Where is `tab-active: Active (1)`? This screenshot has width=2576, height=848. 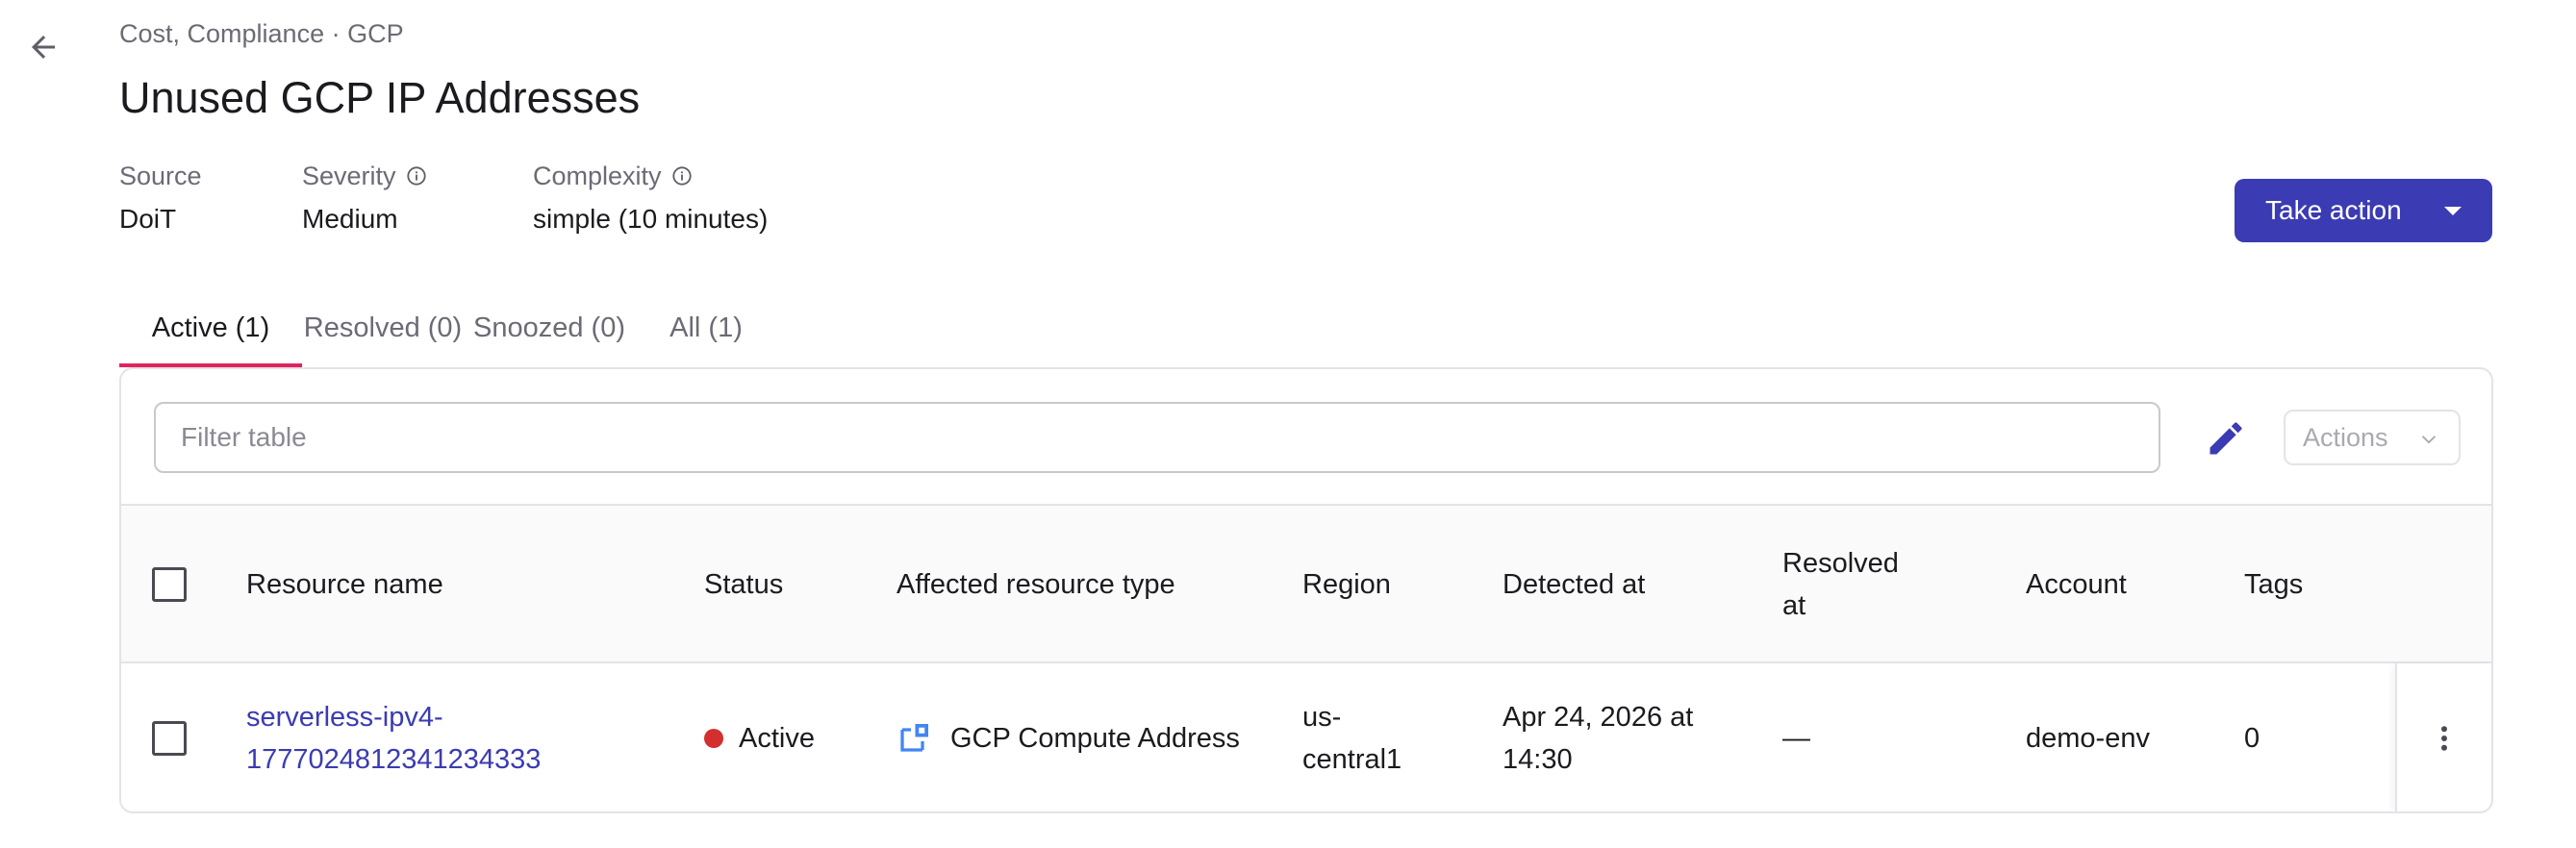 tab-active: Active (1) is located at coordinates (210, 327).